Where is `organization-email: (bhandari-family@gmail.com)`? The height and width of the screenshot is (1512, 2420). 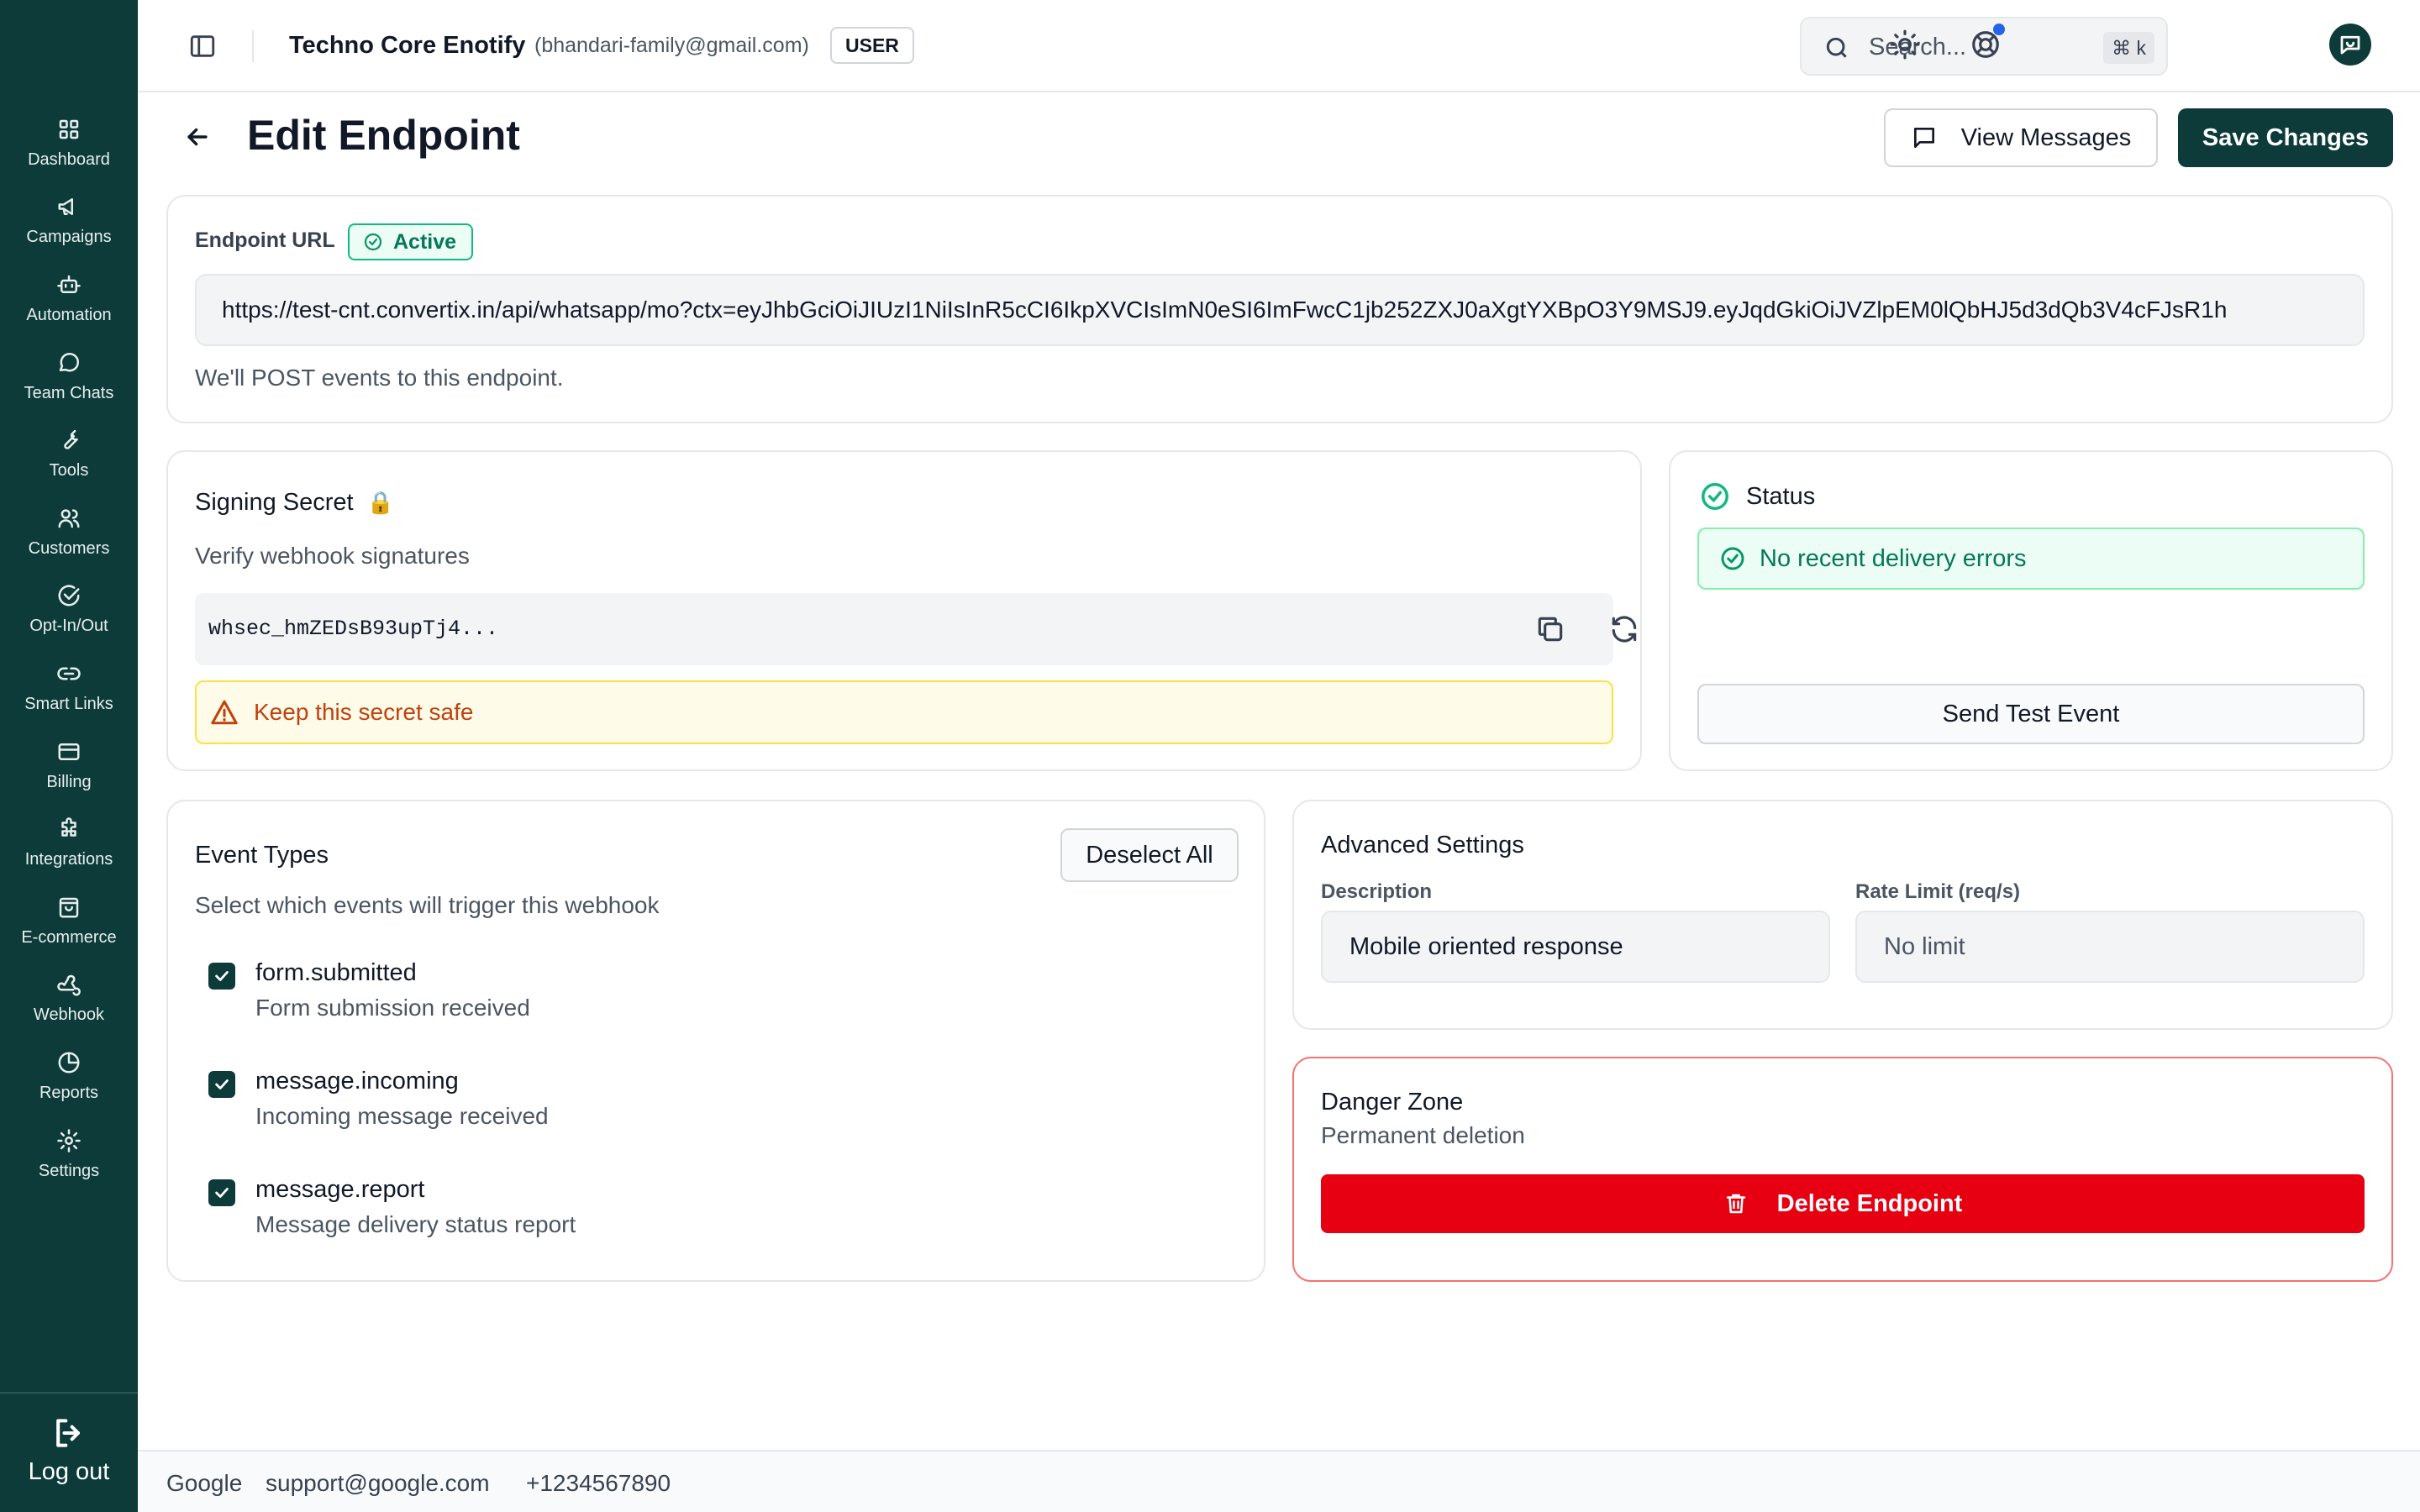 organization-email: (bhandari-family@gmail.com) is located at coordinates (672, 45).